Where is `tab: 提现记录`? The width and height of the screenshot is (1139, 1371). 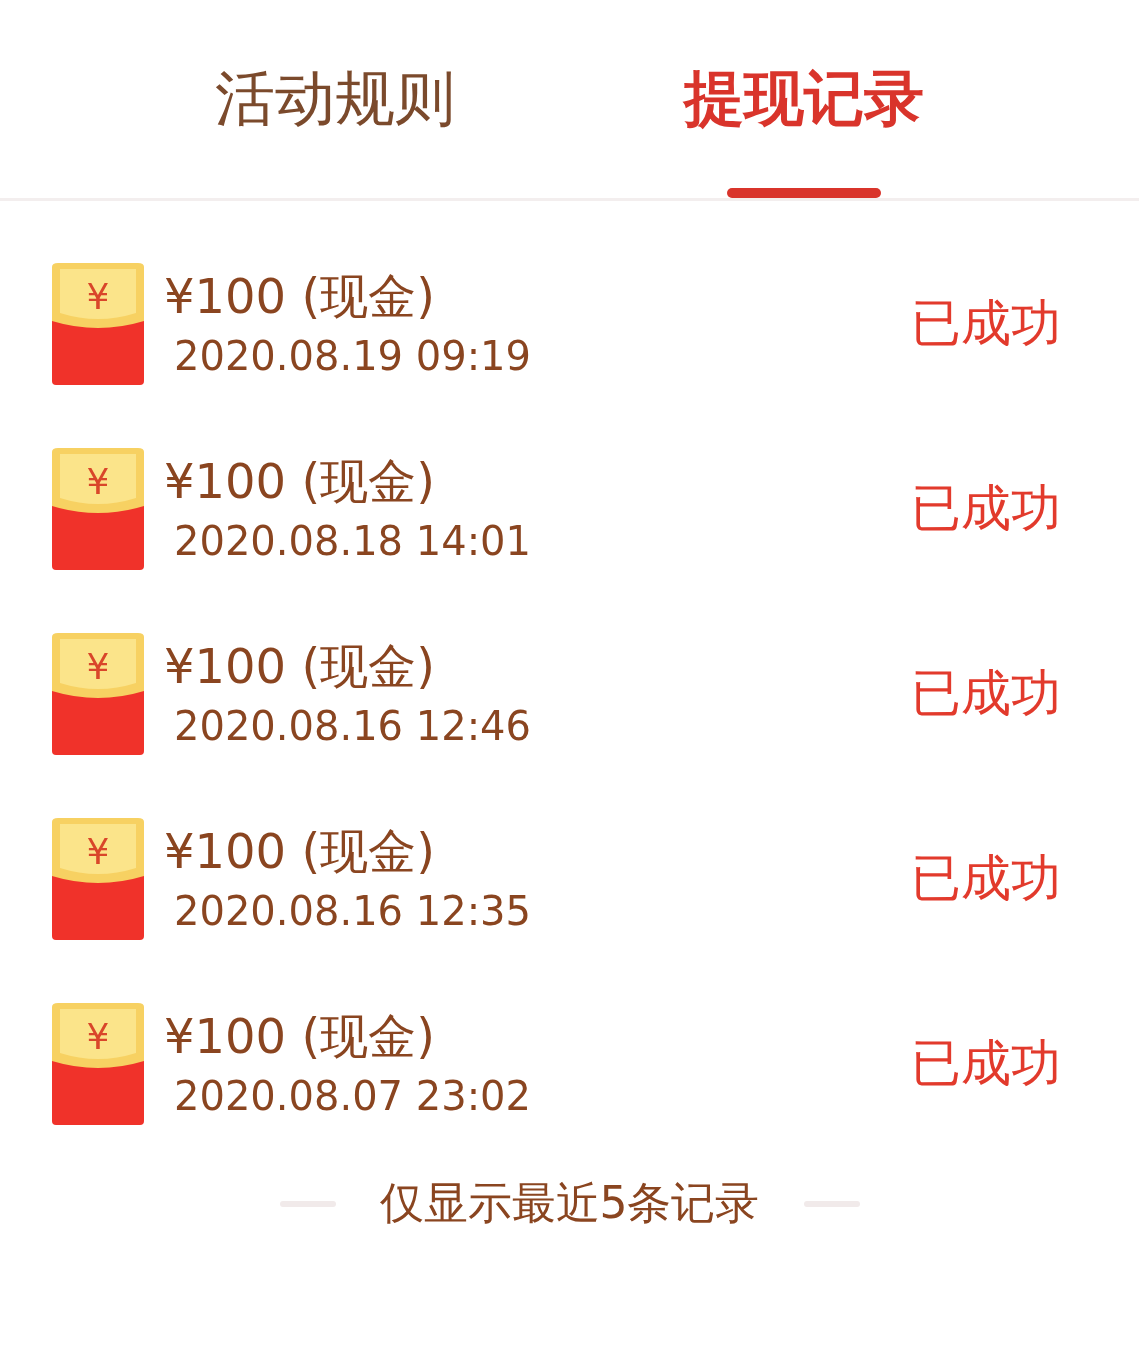
tab: 提现记录 is located at coordinates (804, 99).